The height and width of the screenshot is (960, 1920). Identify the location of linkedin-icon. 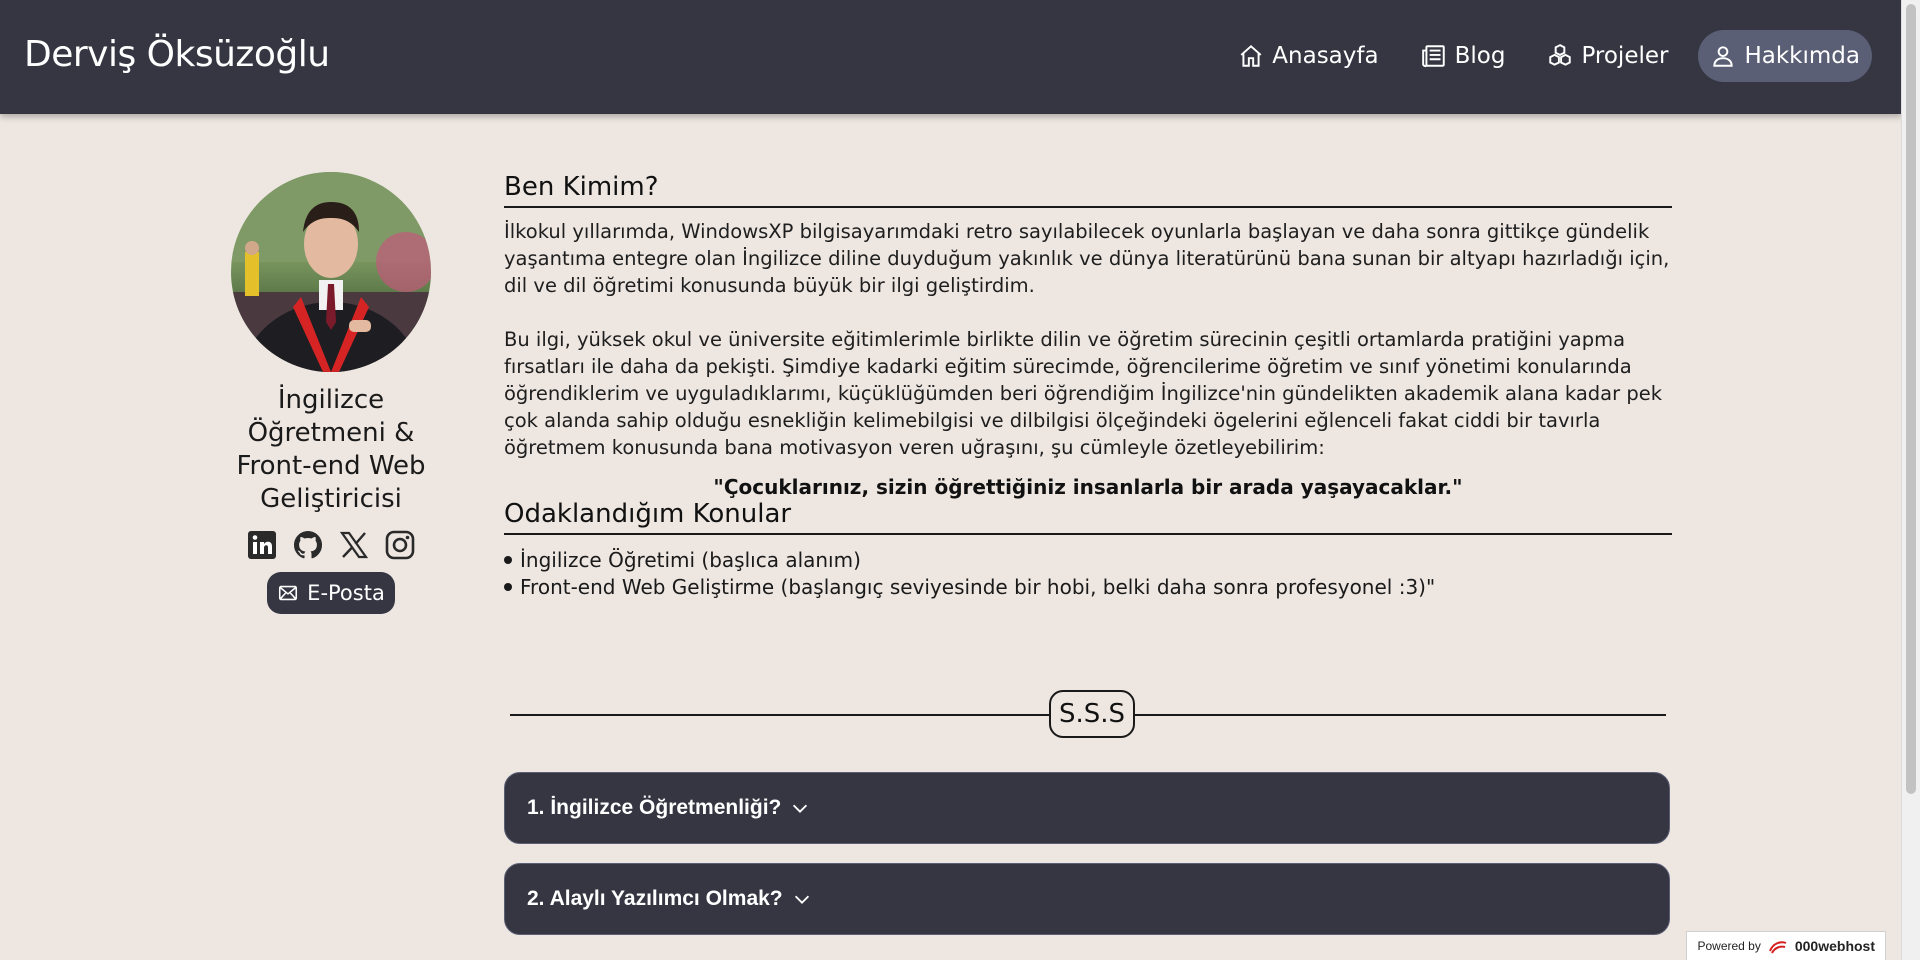
(262, 545).